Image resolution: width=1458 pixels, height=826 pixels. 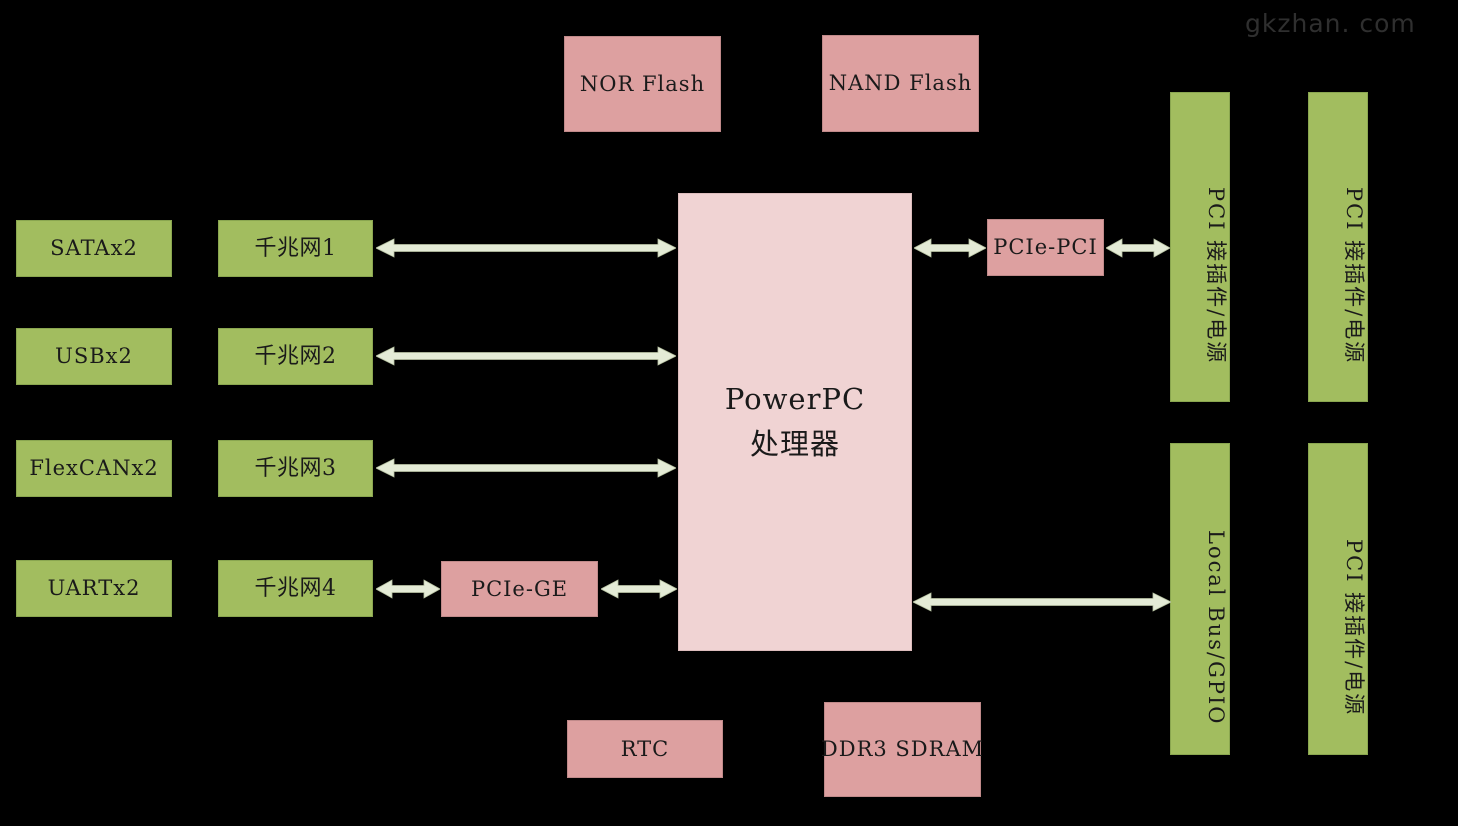 I want to click on arrow-ethernet1-to-processor, so click(x=526, y=248).